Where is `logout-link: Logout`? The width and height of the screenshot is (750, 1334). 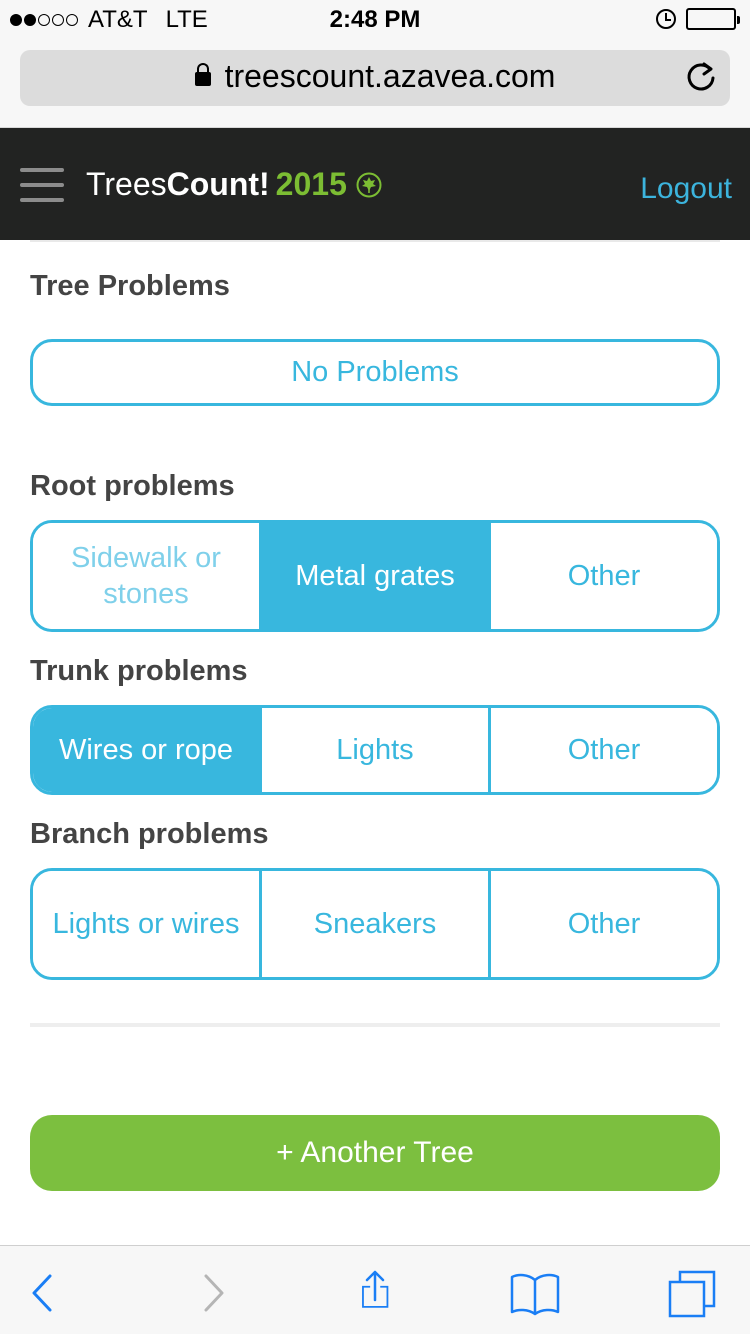
logout-link: Logout is located at coordinates (686, 189).